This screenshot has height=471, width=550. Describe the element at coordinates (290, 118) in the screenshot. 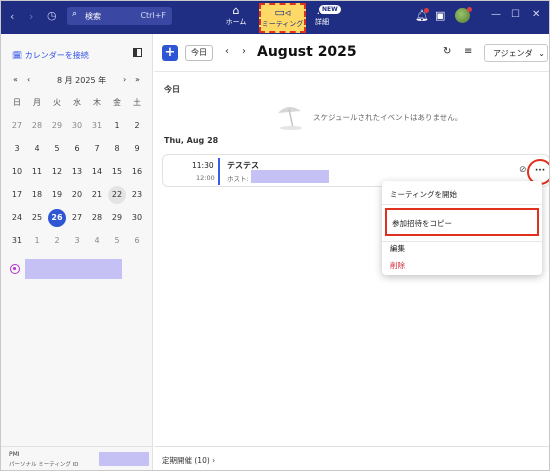

I see `beach-umbrella-icon` at that location.